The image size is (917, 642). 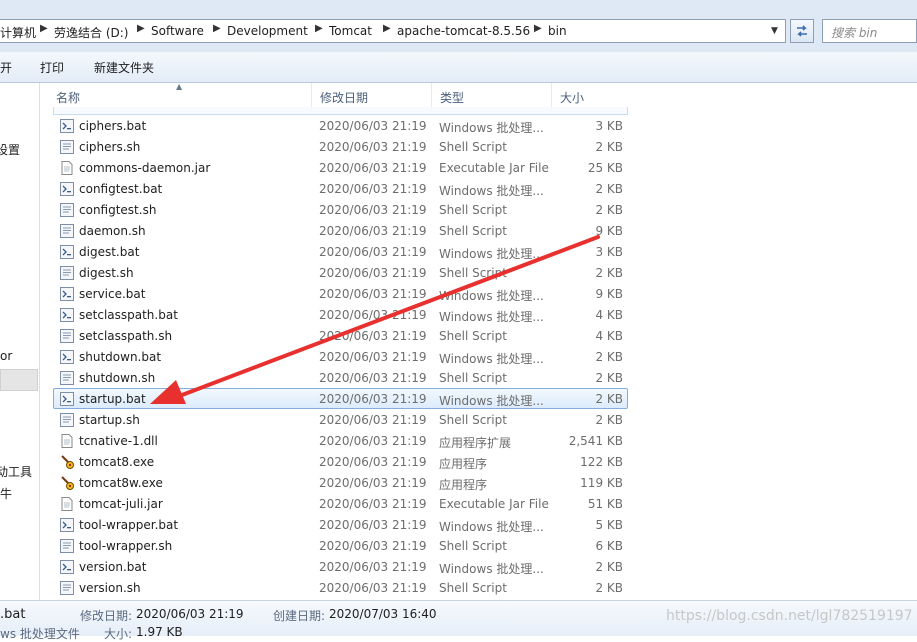 I want to click on file-name: shutdown.bat, so click(x=120, y=357).